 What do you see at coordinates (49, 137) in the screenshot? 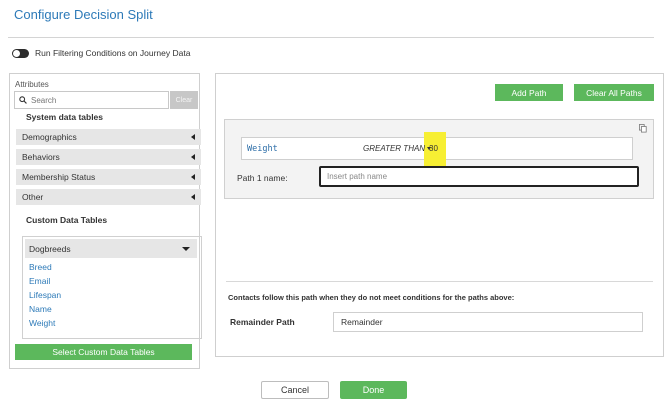
I see `accordion-label: Demographics` at bounding box center [49, 137].